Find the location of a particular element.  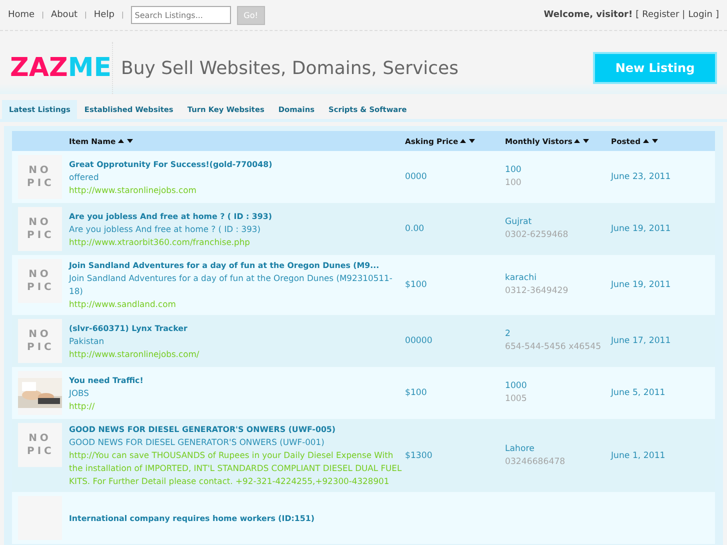

contact: 1005 is located at coordinates (516, 399).